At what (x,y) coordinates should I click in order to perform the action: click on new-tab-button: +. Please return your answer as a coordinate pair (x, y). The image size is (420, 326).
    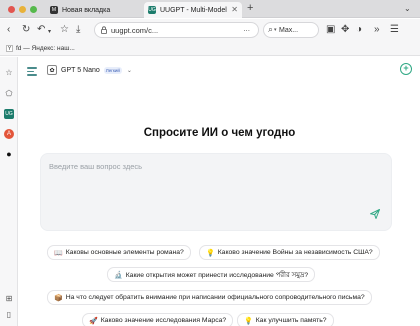
    Looking at the image, I should click on (250, 8).